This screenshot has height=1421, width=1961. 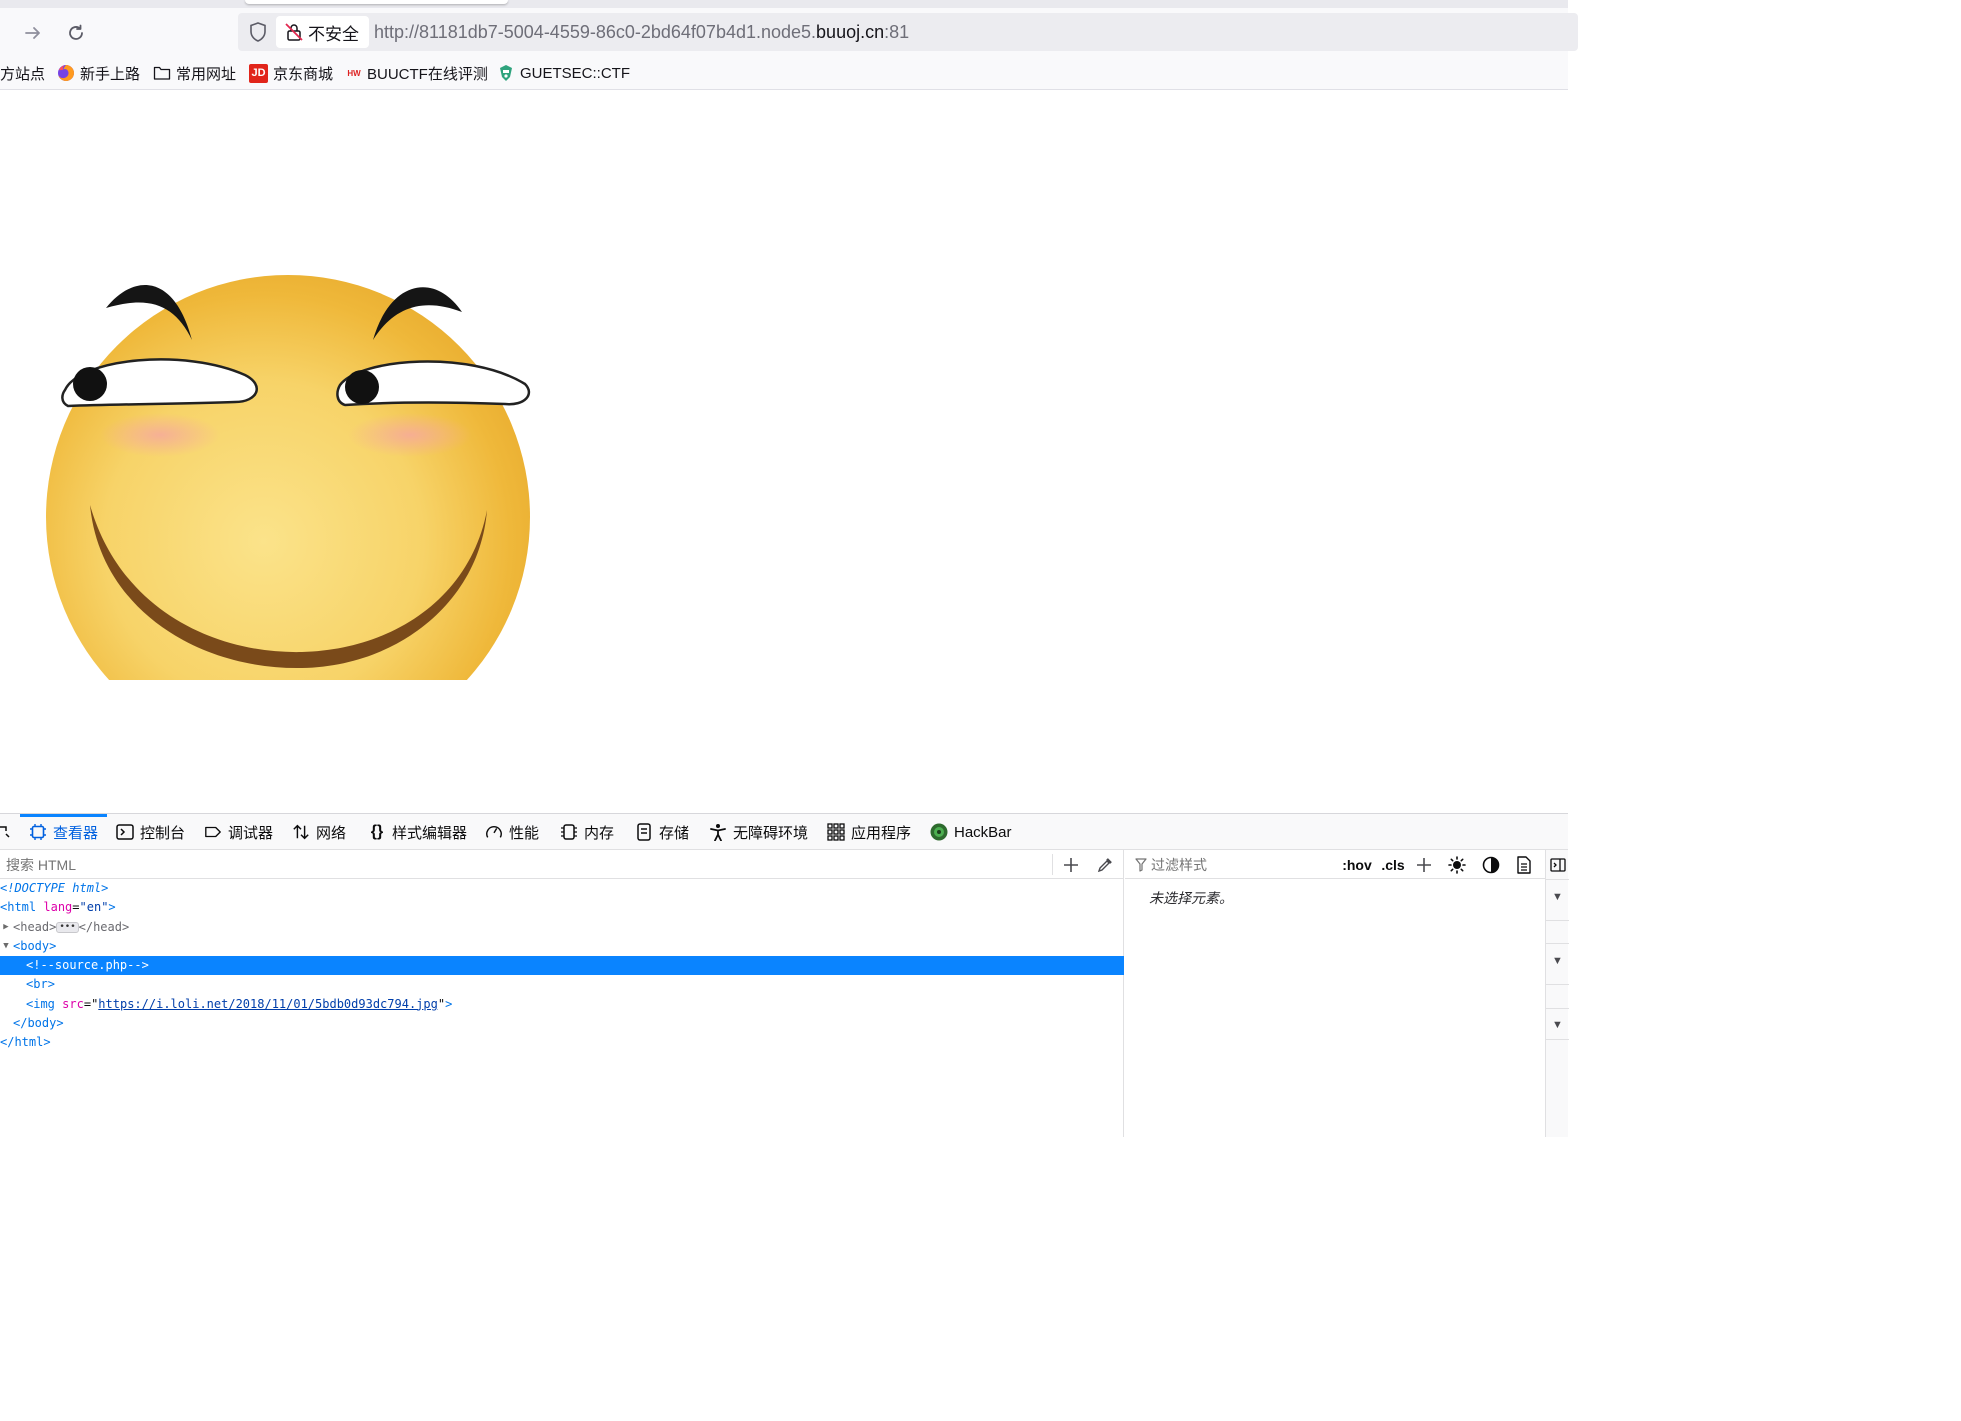 What do you see at coordinates (1491, 865) in the screenshot?
I see `dark-scheme-button` at bounding box center [1491, 865].